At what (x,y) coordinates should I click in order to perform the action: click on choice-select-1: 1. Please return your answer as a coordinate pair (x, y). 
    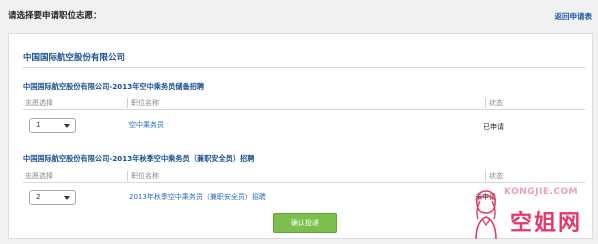
    Looking at the image, I should click on (52, 125).